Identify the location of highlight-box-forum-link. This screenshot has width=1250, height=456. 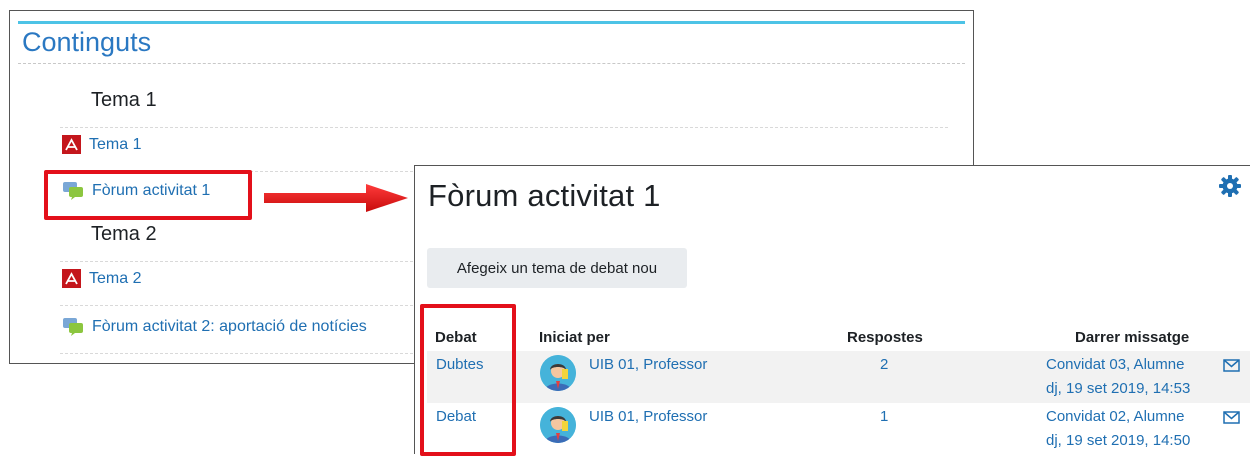
(148, 195).